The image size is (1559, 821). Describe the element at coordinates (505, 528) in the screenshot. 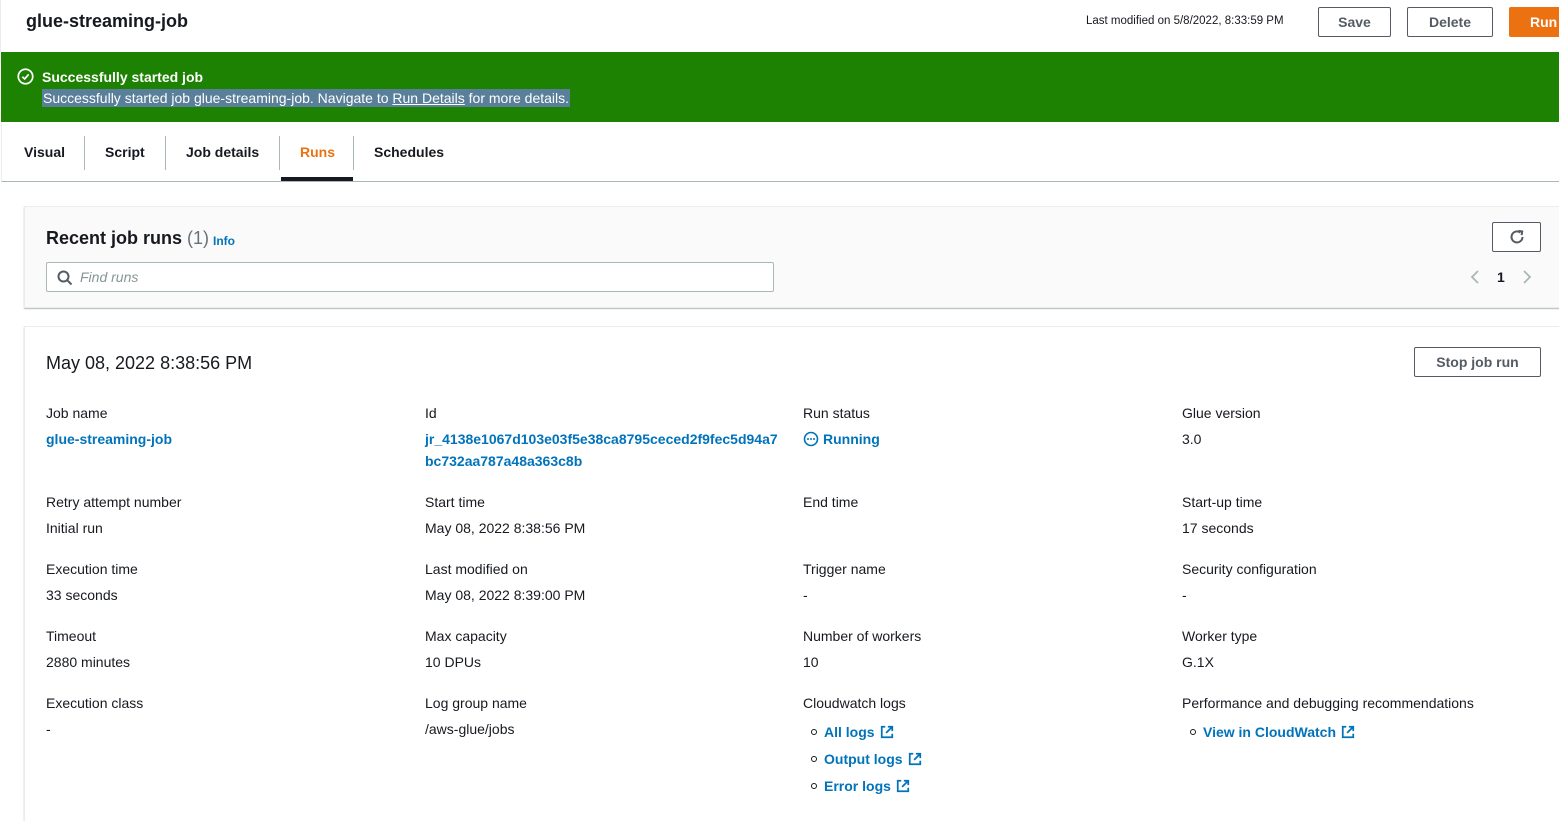

I see `field-value: May 08, 2022 8:38:56 PM` at that location.